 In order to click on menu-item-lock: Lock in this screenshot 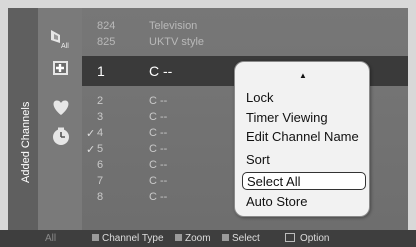, I will do `click(304, 98)`.